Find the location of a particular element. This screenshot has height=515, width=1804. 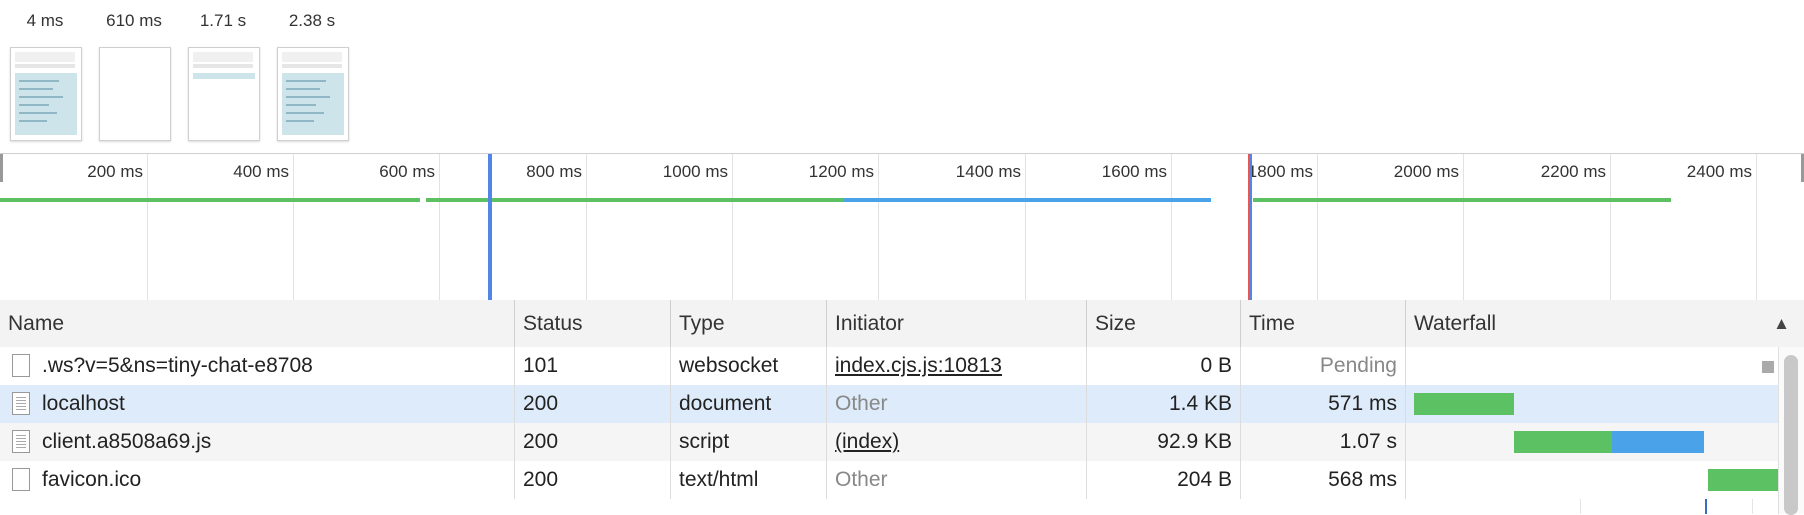

request-name-cell: .ws?v=5&ns=tiny-chat-e8708 is located at coordinates (257, 366).